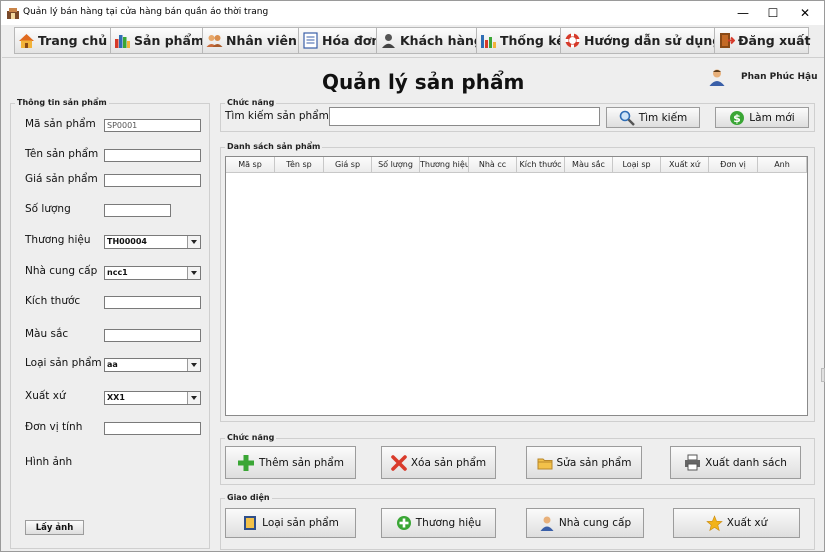 The width and height of the screenshot is (825, 552). Describe the element at coordinates (152, 242) in the screenshot. I see `brand-select: TH00004` at that location.